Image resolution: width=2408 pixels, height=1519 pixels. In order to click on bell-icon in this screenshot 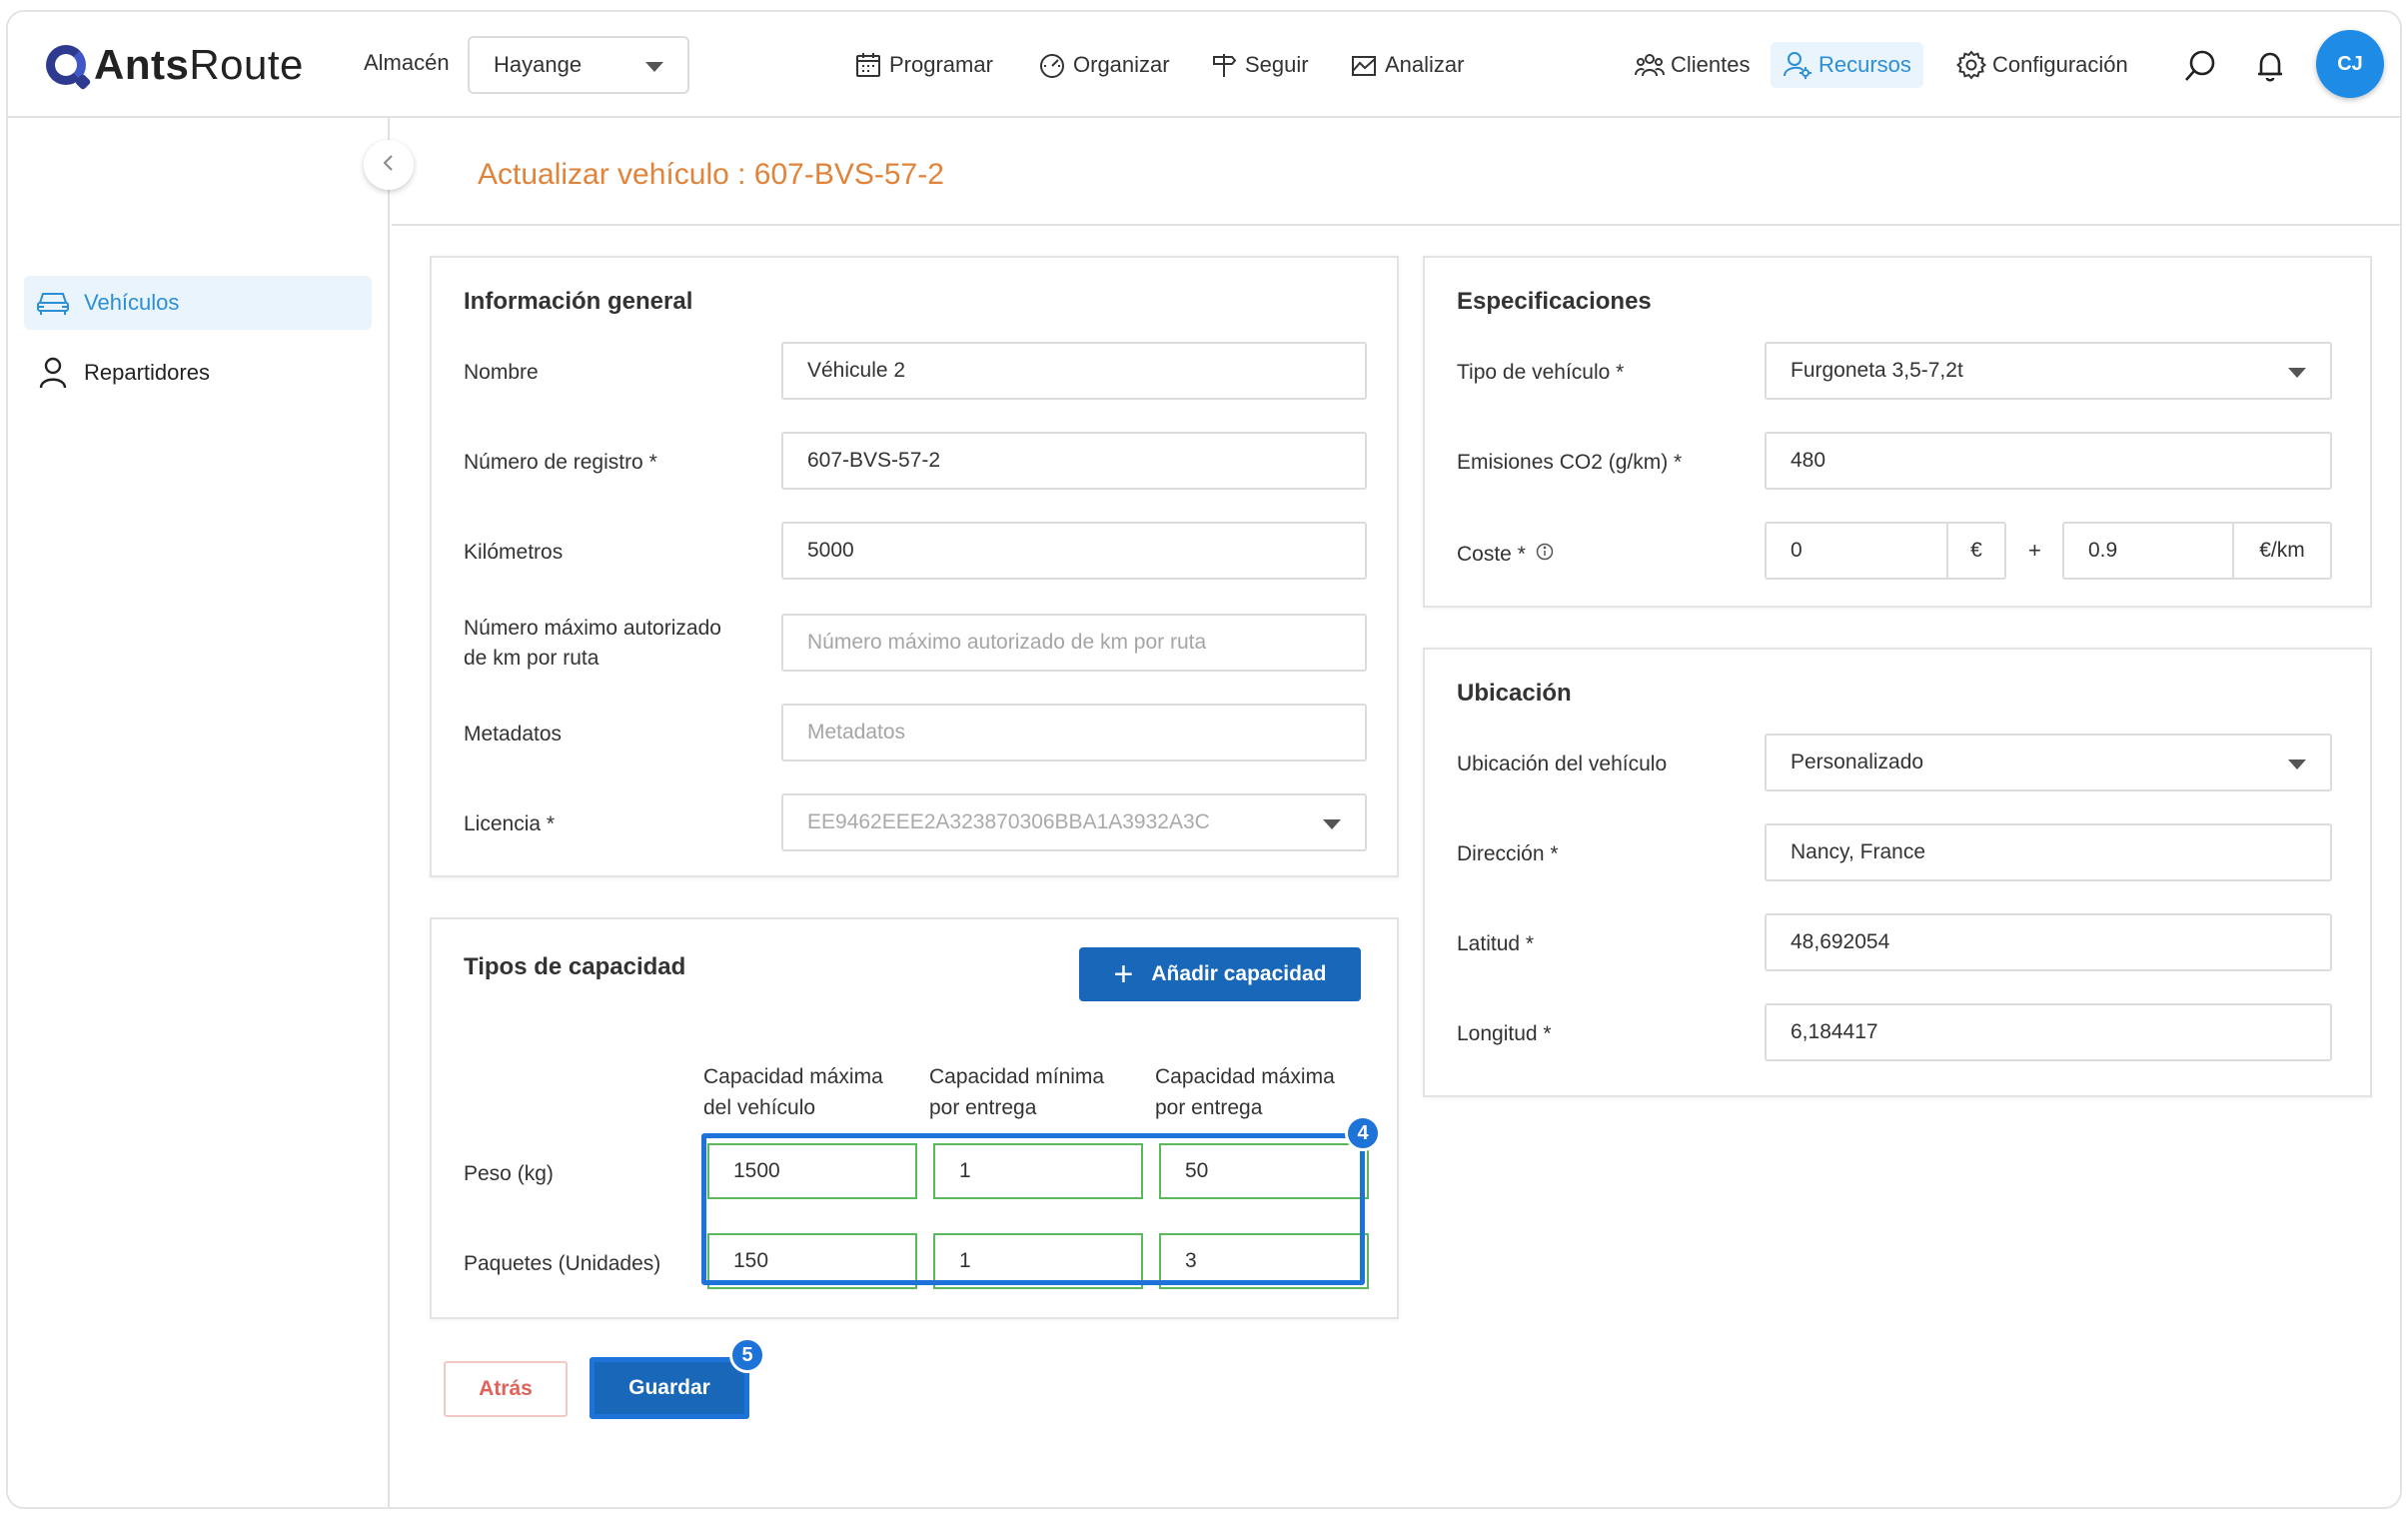, I will do `click(2270, 66)`.